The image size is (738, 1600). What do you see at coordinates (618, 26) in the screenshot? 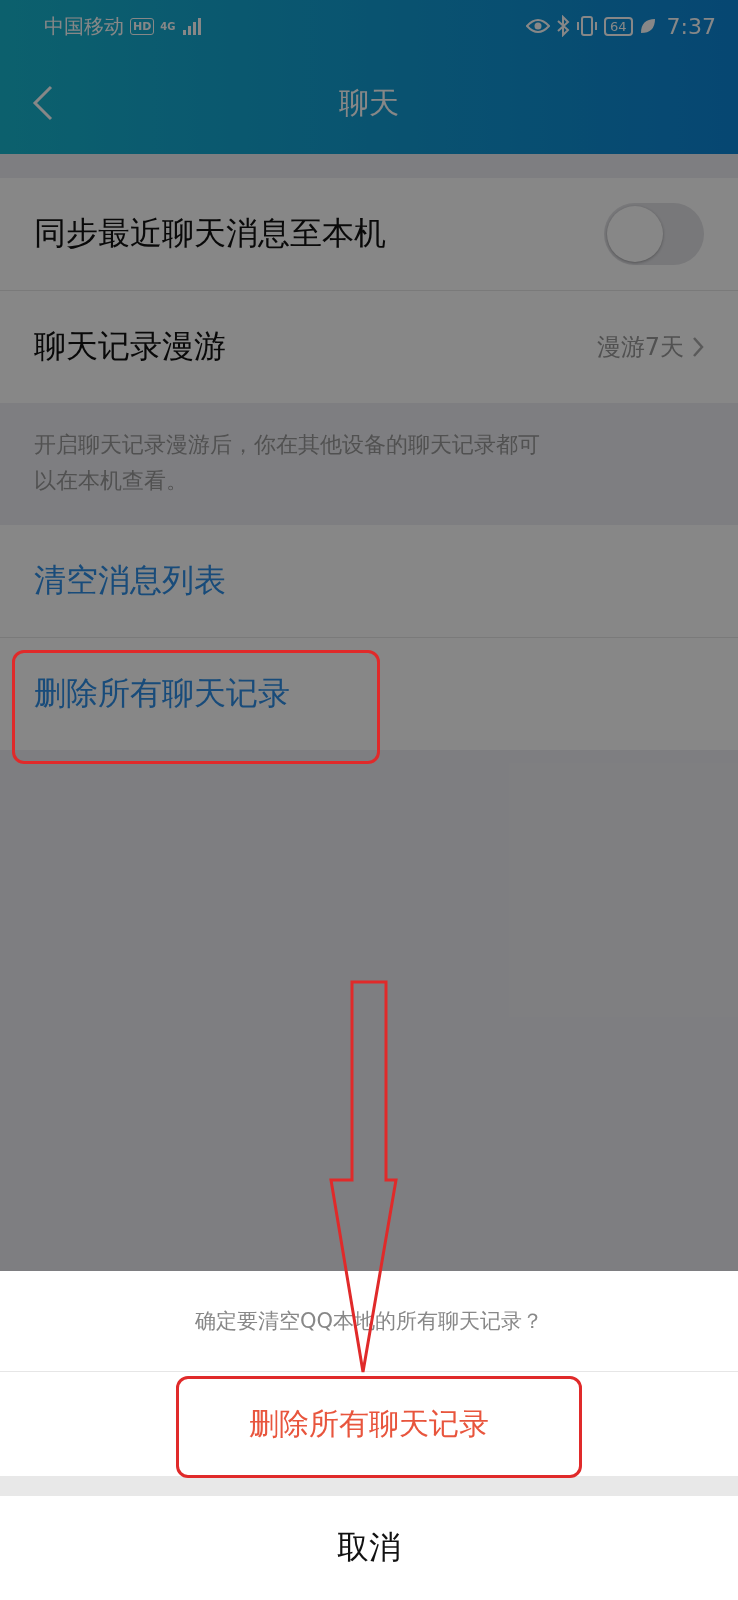
I see `battery-level: 64` at bounding box center [618, 26].